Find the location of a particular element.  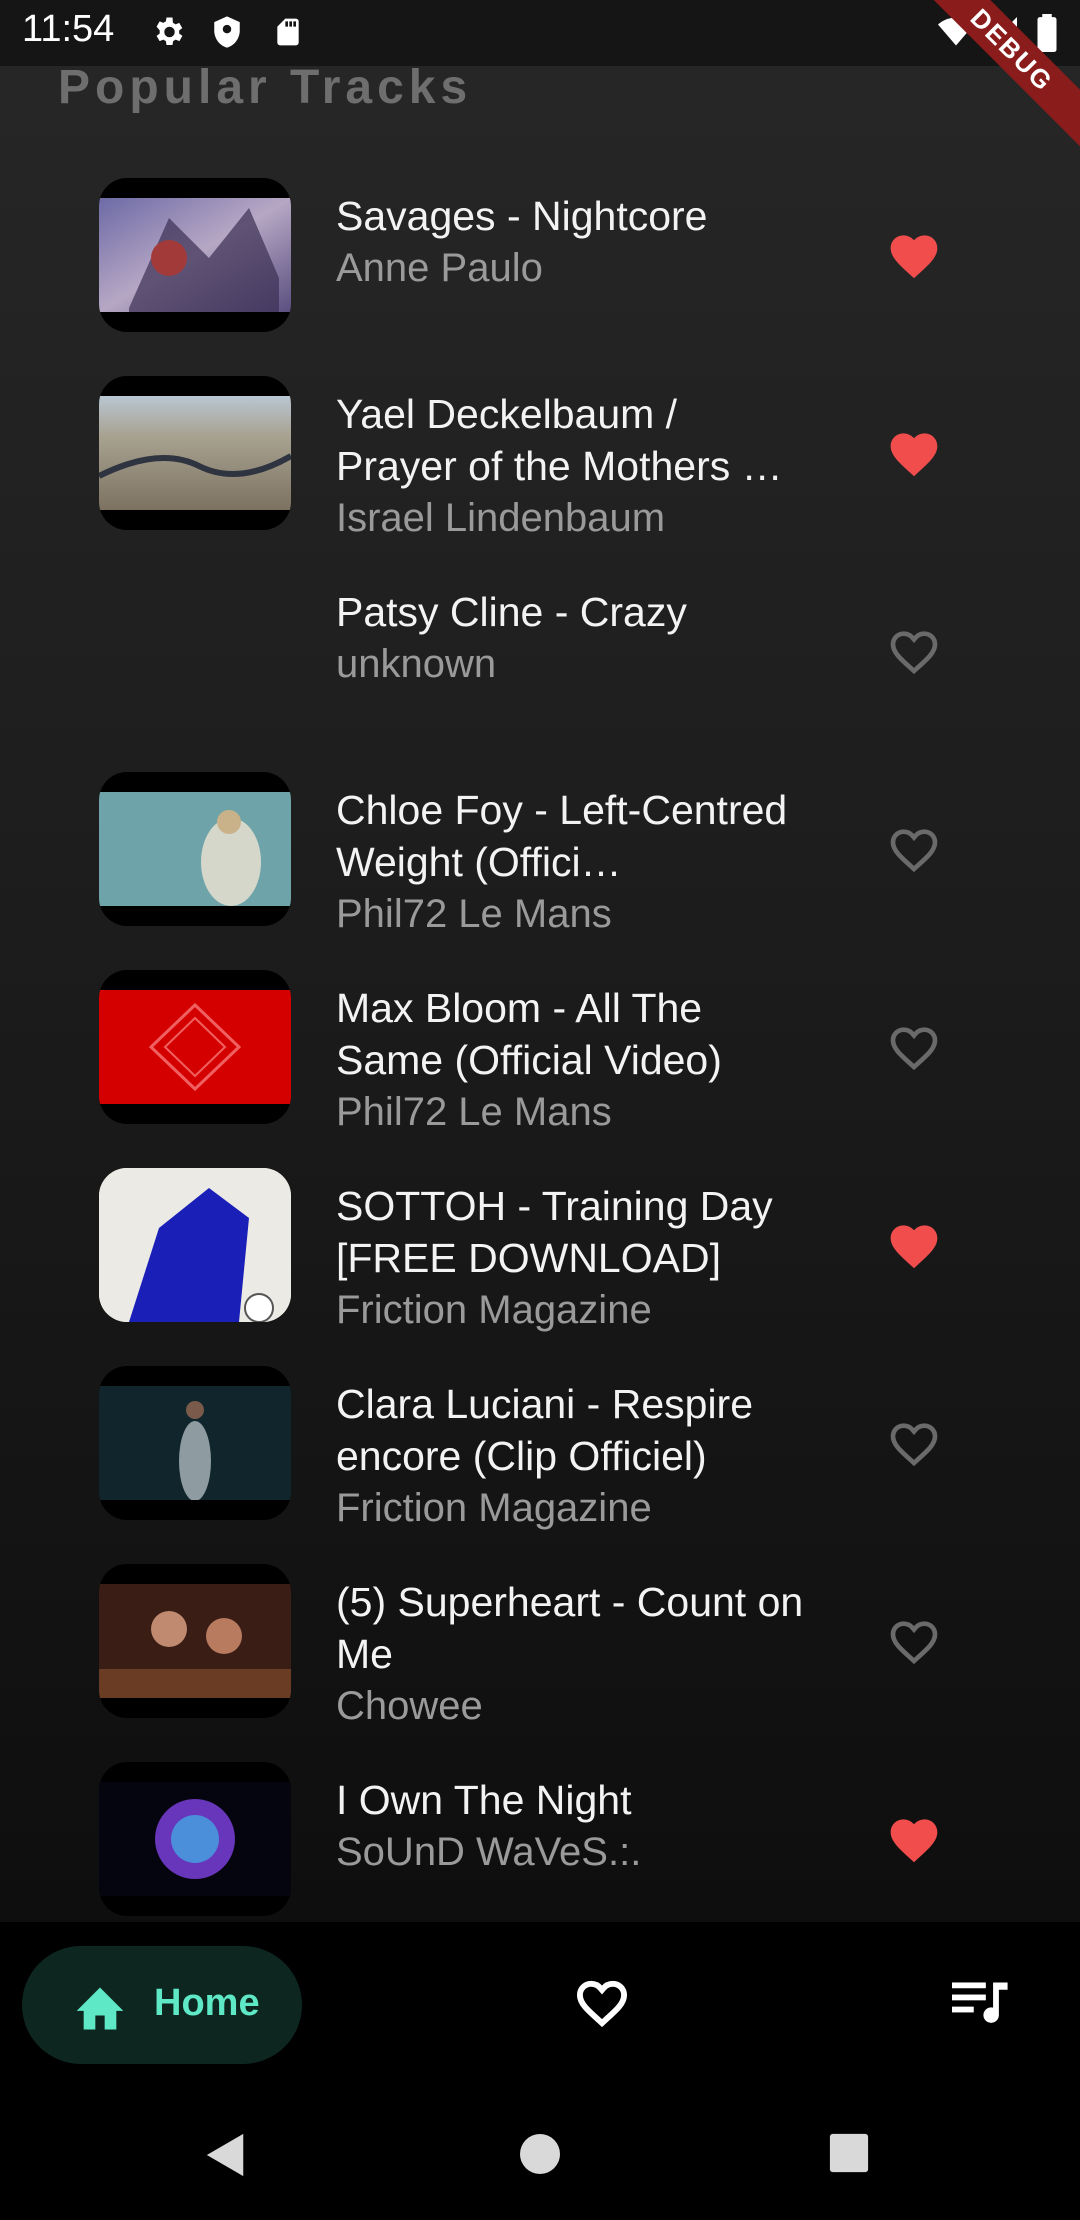

status-time: 11:54 is located at coordinates (68, 29).